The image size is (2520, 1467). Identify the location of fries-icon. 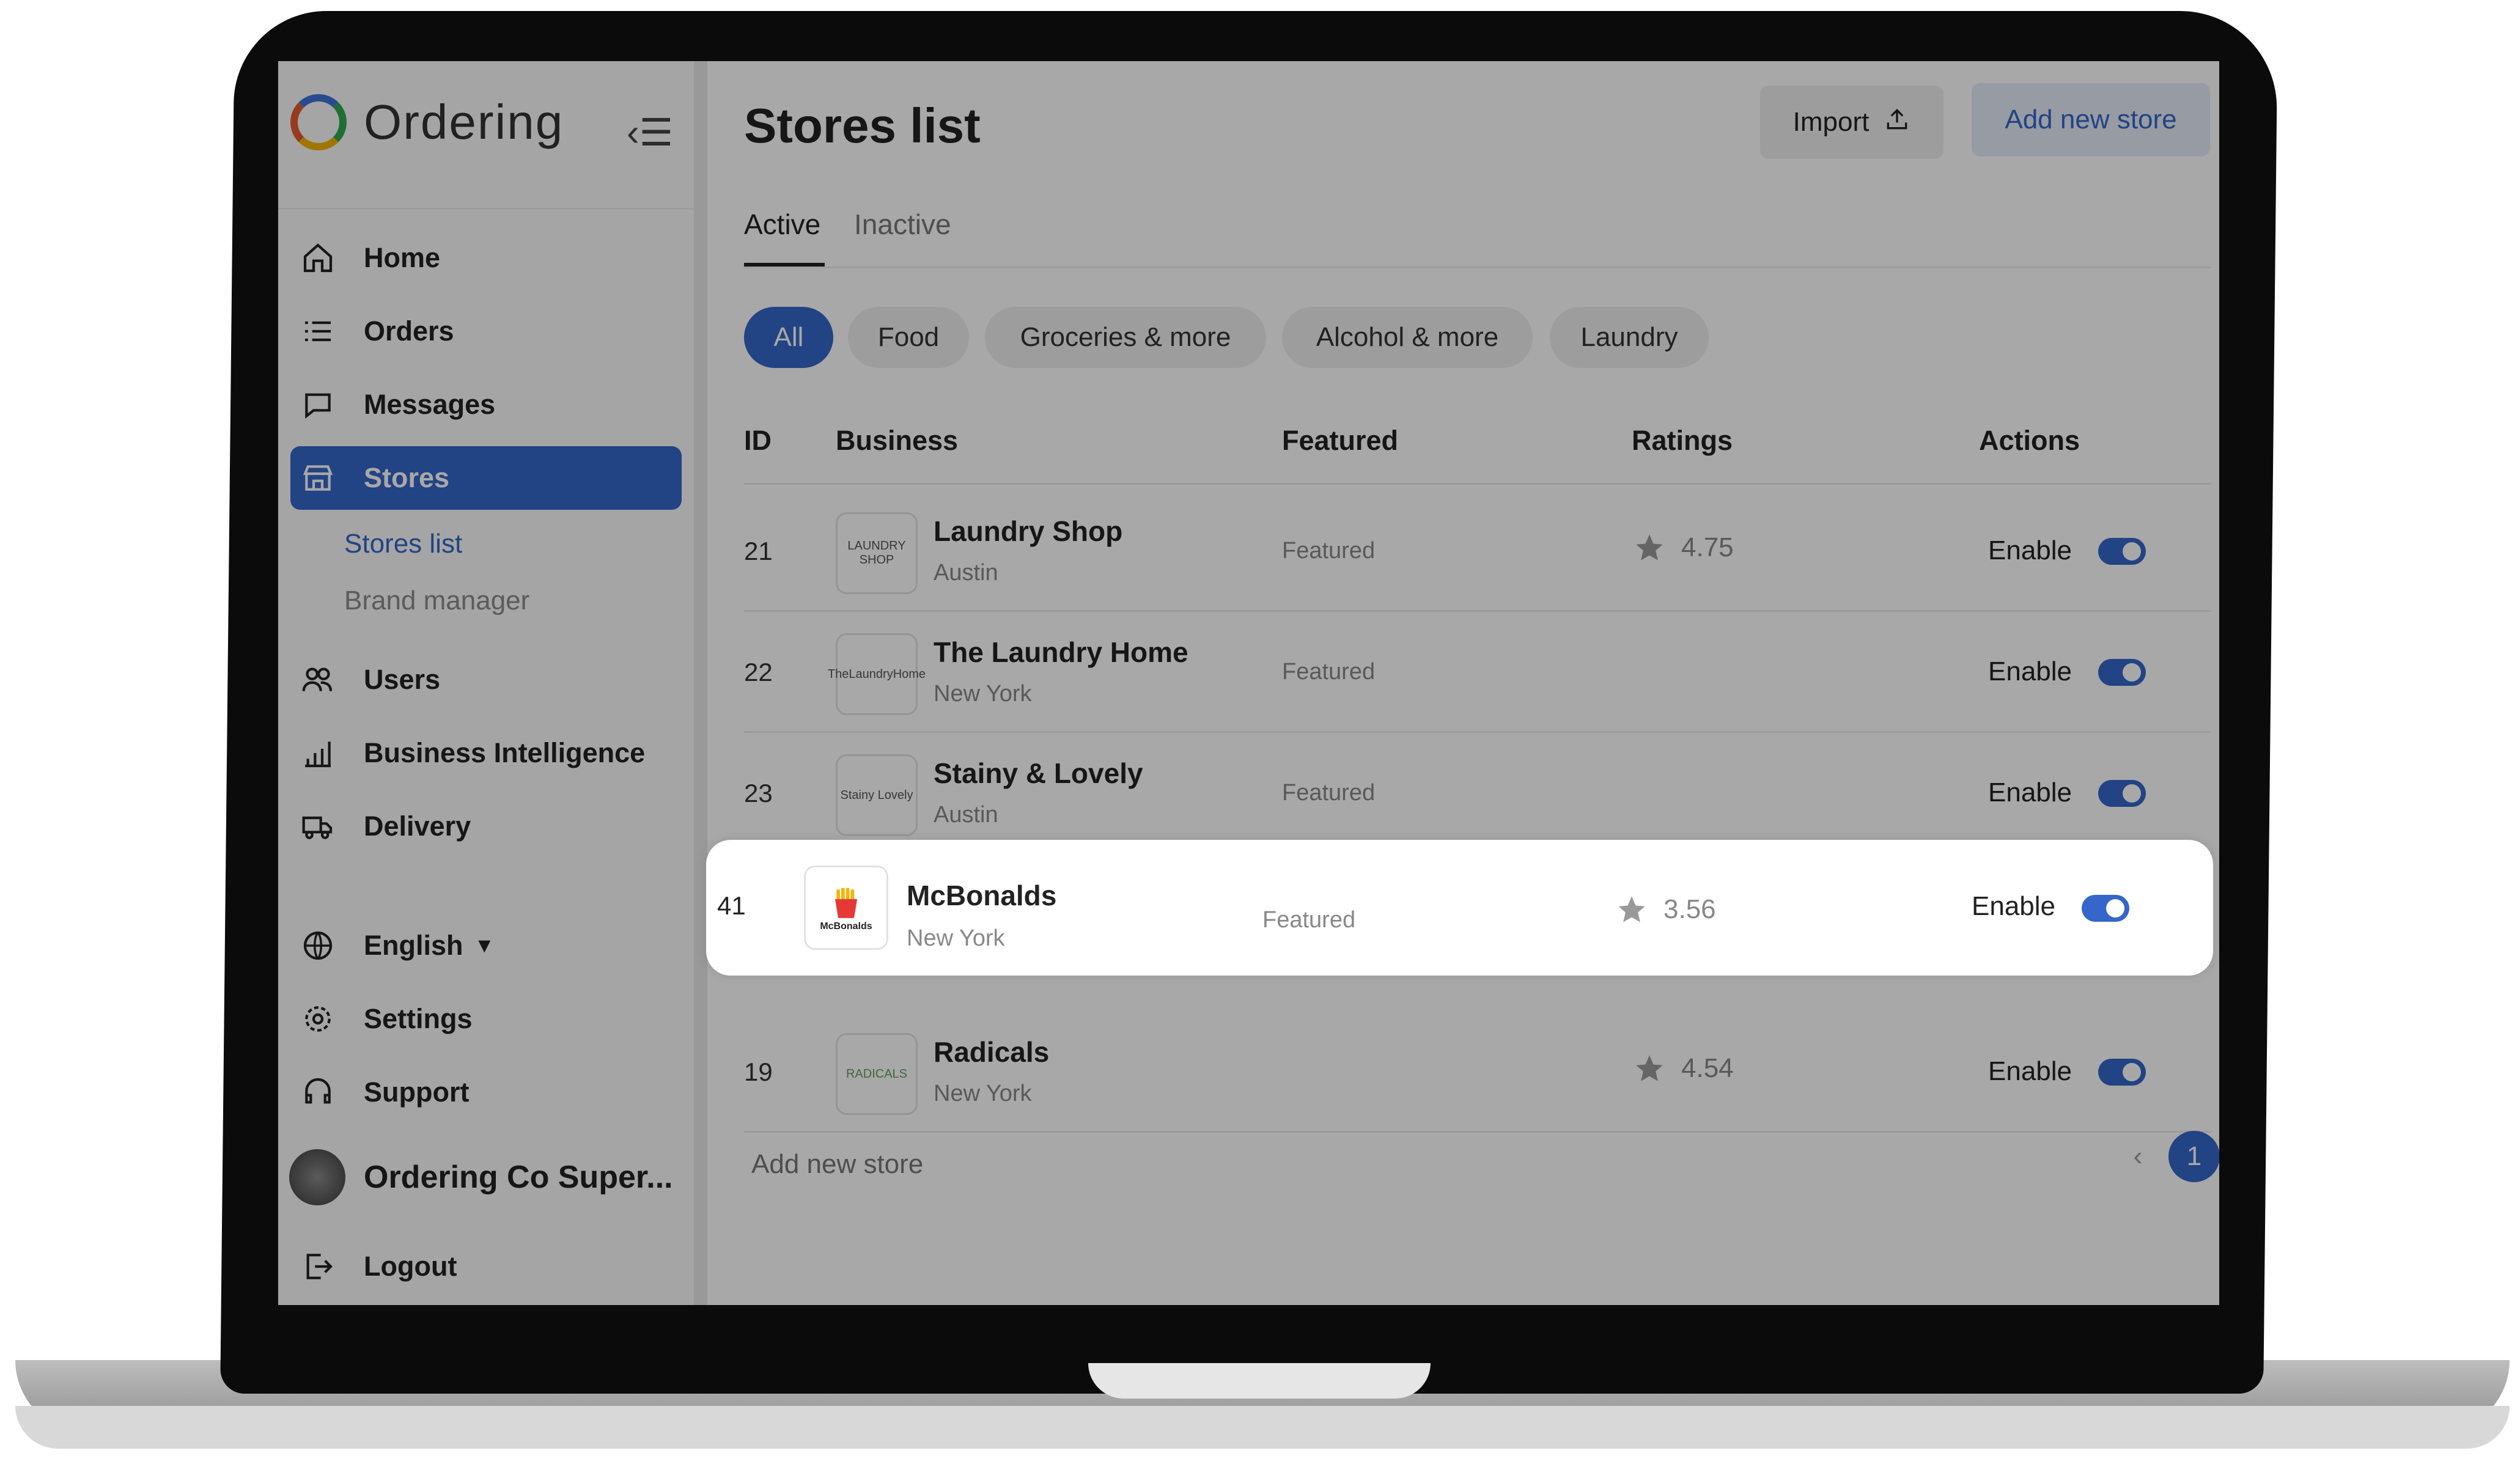
(846, 903).